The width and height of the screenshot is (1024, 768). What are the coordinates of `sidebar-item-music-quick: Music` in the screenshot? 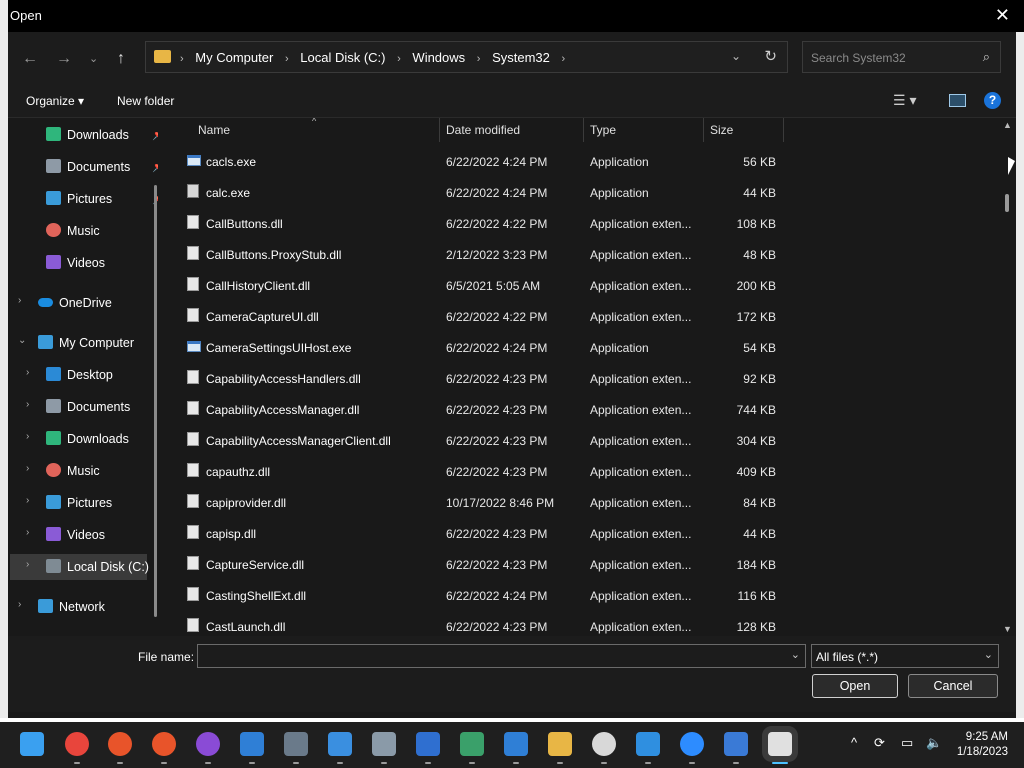 It's located at (91, 231).